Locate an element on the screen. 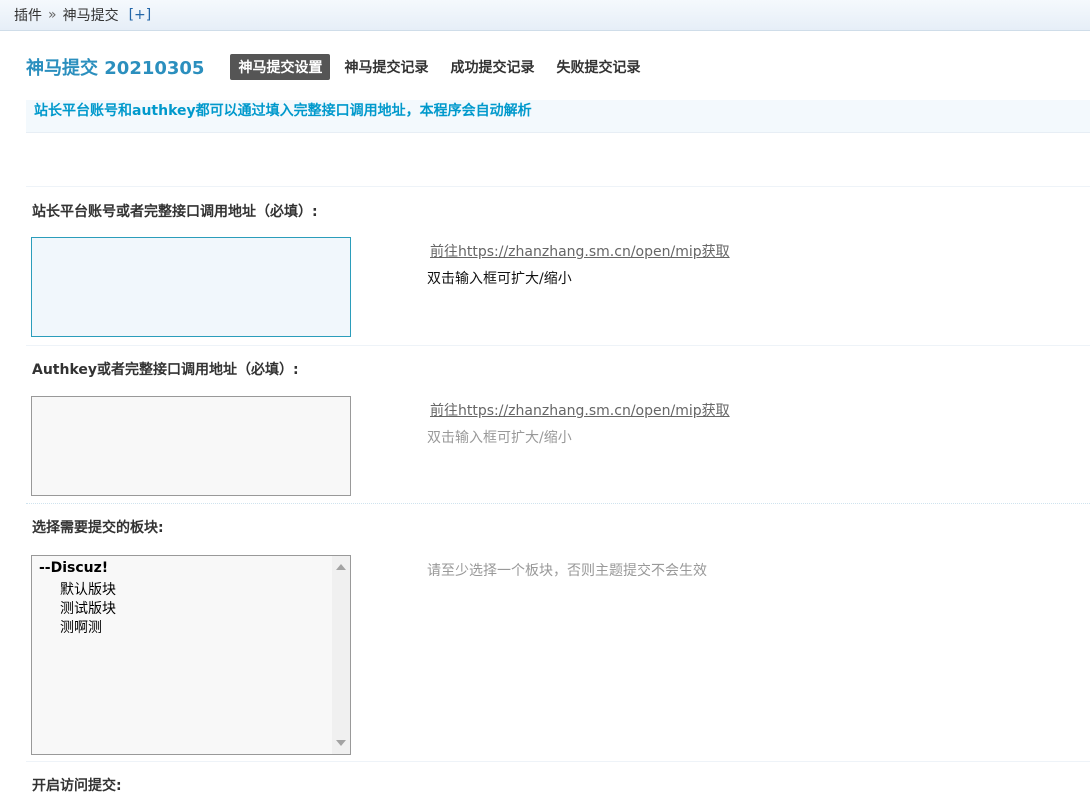  breadcrumb-plugins: 插件 is located at coordinates (28, 15).